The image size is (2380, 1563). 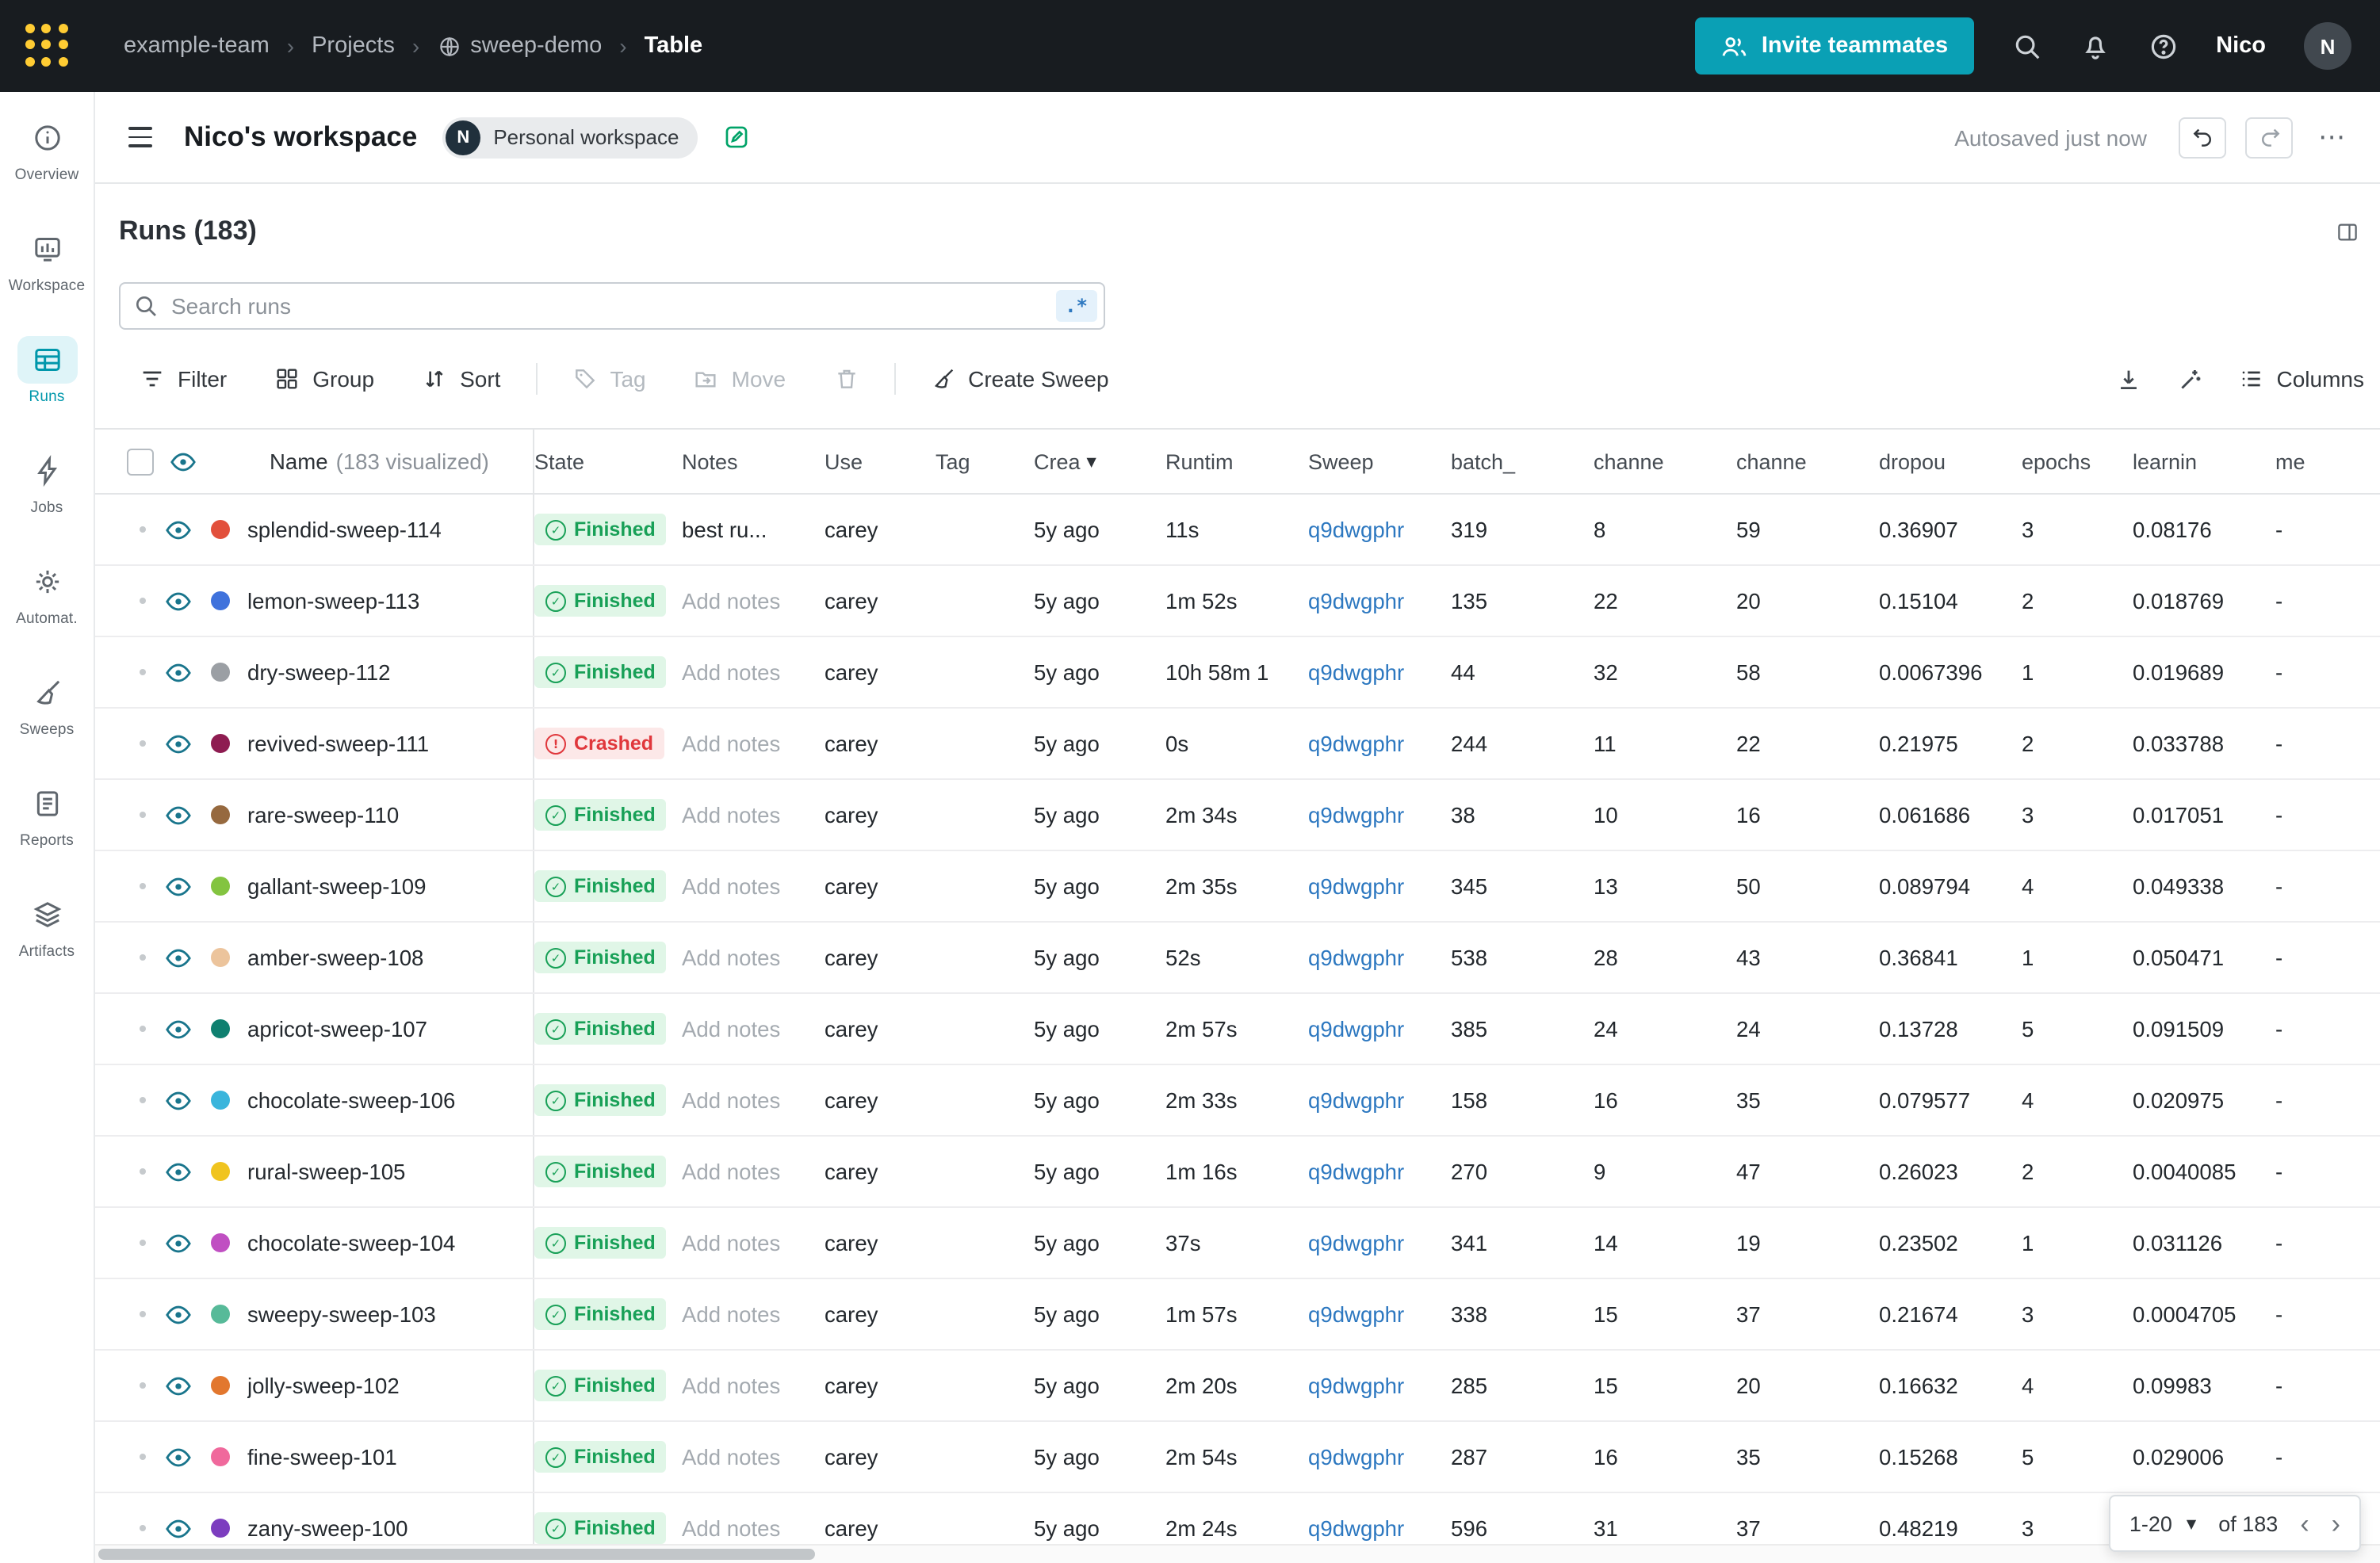 I want to click on column-header-sweep: Sweep, so click(x=1379, y=461).